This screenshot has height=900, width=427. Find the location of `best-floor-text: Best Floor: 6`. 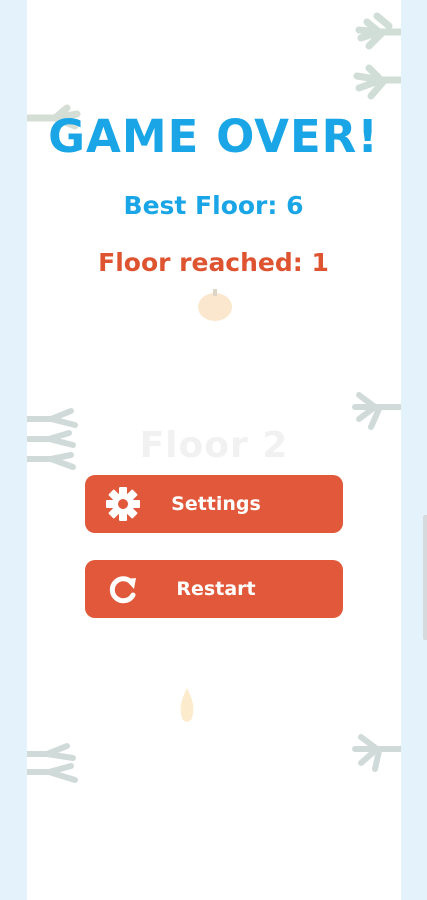

best-floor-text: Best Floor: 6 is located at coordinates (213, 205).